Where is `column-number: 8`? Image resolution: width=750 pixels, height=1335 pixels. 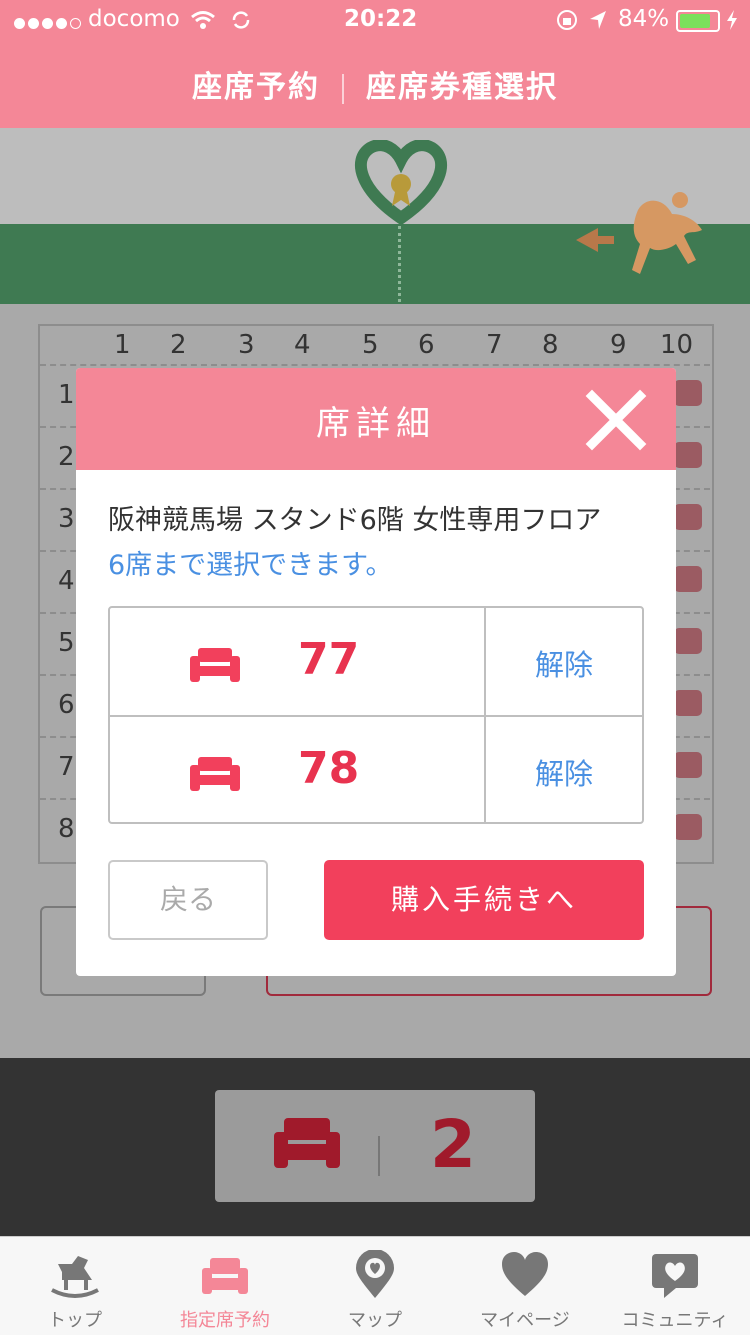 column-number: 8 is located at coordinates (550, 345).